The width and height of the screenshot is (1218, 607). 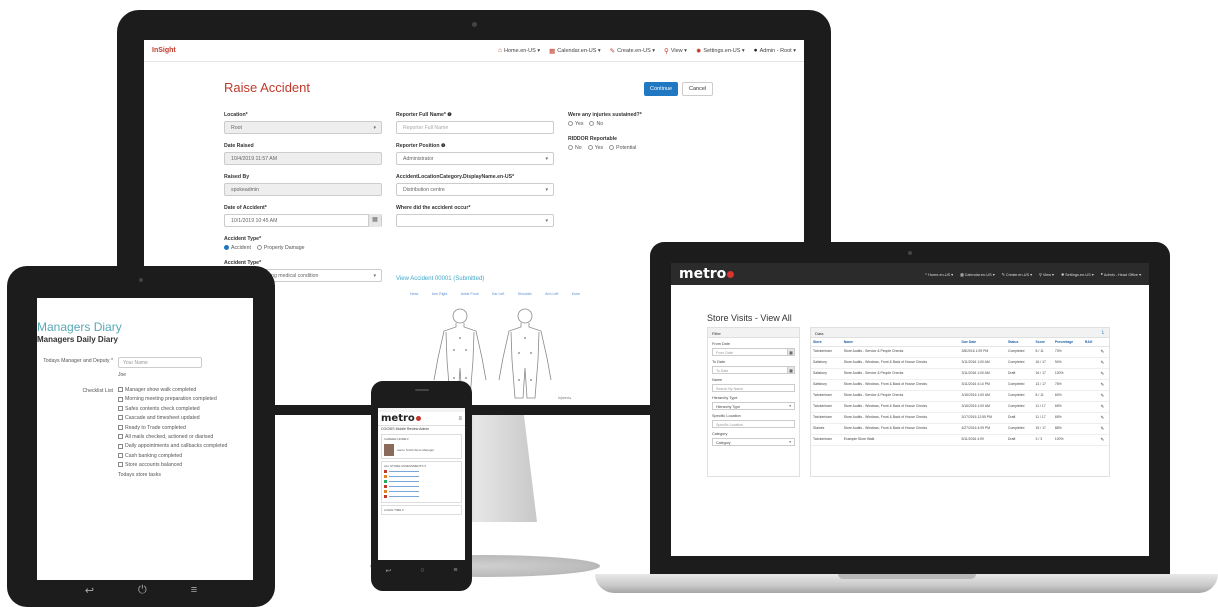 What do you see at coordinates (576, 294) in the screenshot?
I see `legend-item: Knee` at bounding box center [576, 294].